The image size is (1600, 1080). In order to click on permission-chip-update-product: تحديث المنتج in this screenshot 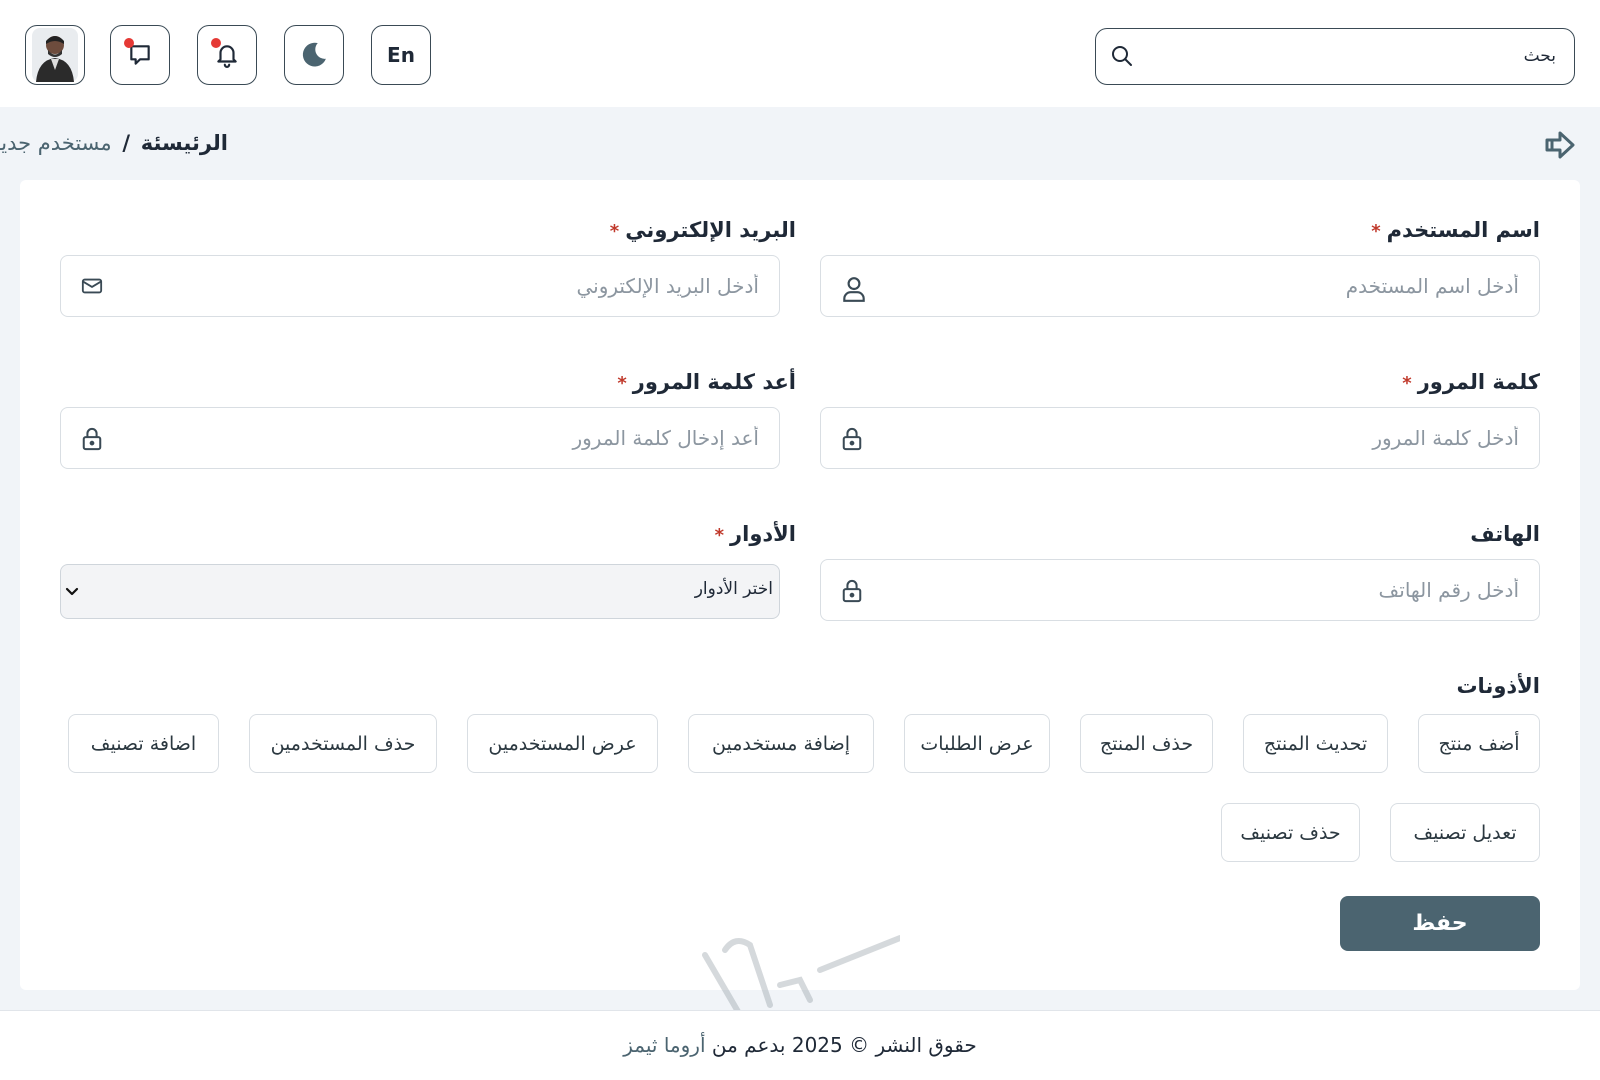, I will do `click(1315, 743)`.